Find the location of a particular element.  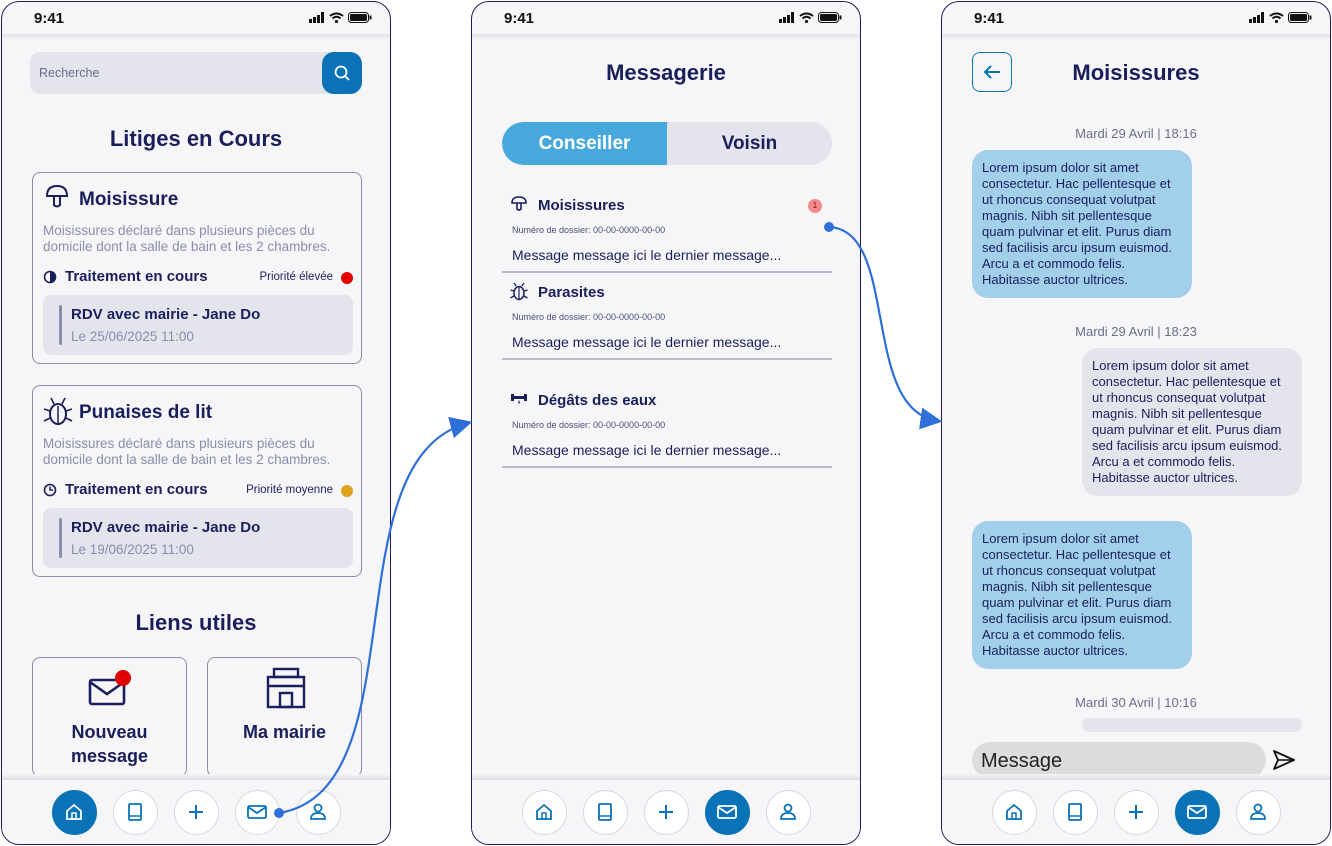

message-input-placeholder: Message is located at coordinates (1022, 761).